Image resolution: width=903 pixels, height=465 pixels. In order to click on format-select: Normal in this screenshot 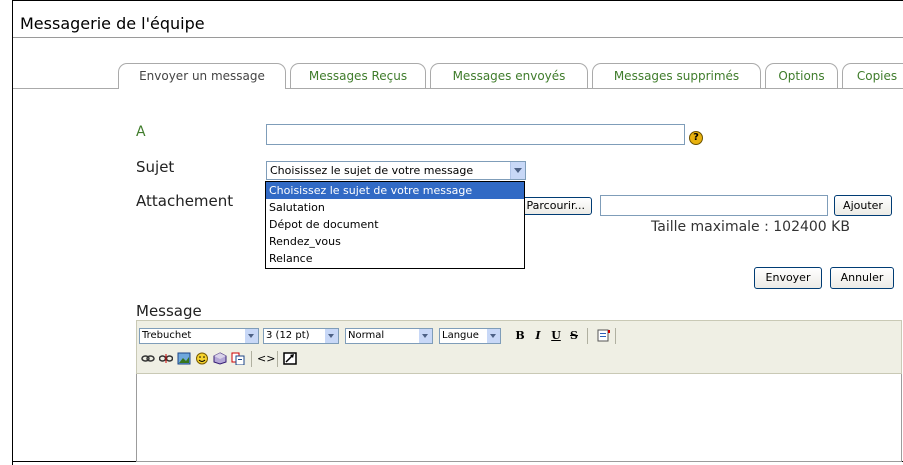, I will do `click(389, 336)`.